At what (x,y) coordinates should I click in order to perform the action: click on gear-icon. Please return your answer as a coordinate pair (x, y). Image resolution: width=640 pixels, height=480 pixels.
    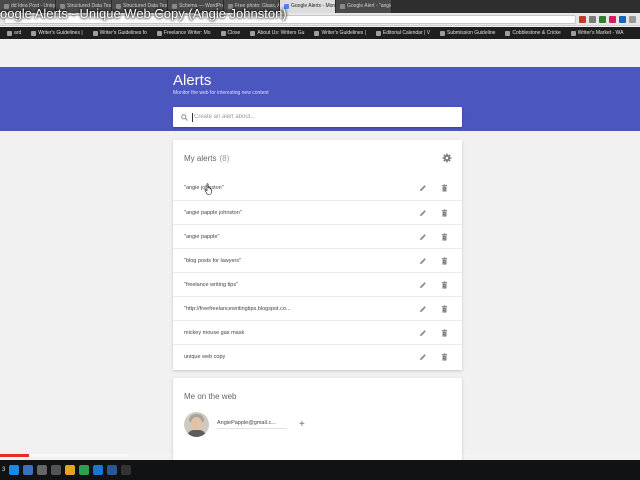
    Looking at the image, I should click on (447, 158).